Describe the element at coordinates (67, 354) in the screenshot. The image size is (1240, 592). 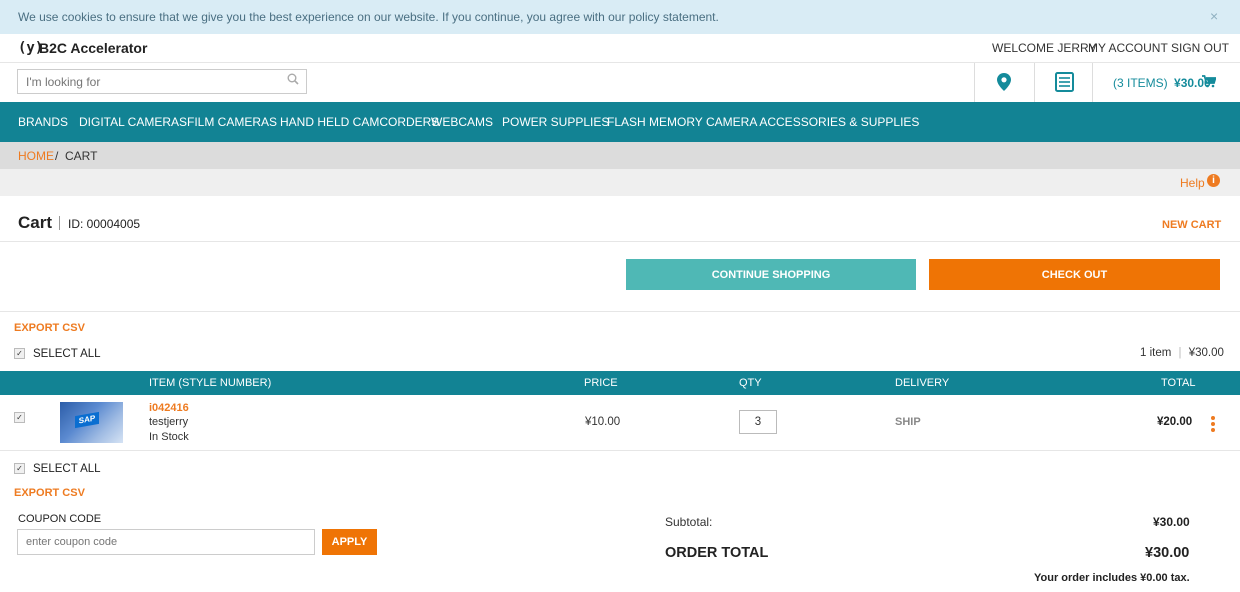
I see `select-all-label: SELECT ALL` at that location.